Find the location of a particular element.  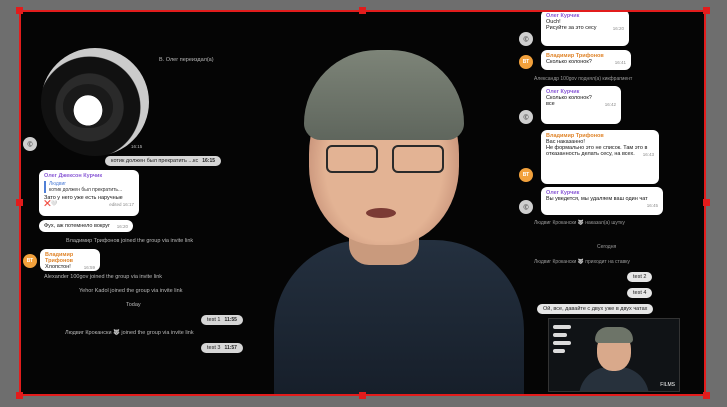

message-text: все is located at coordinates (550, 104).